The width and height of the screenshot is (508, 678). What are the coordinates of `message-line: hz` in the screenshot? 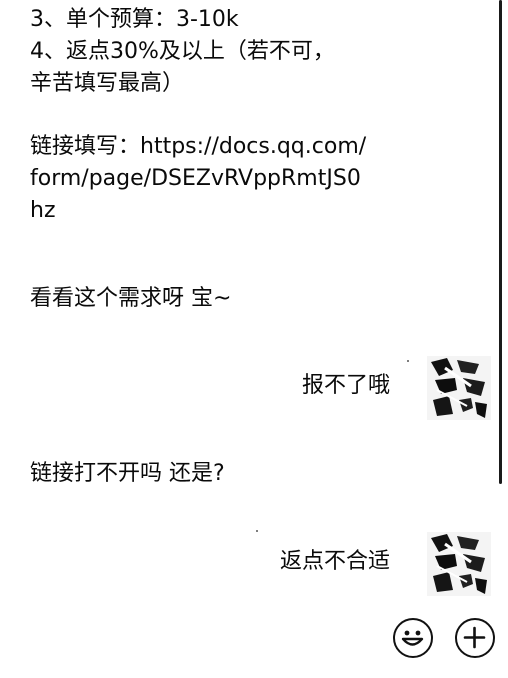 It's located at (43, 210).